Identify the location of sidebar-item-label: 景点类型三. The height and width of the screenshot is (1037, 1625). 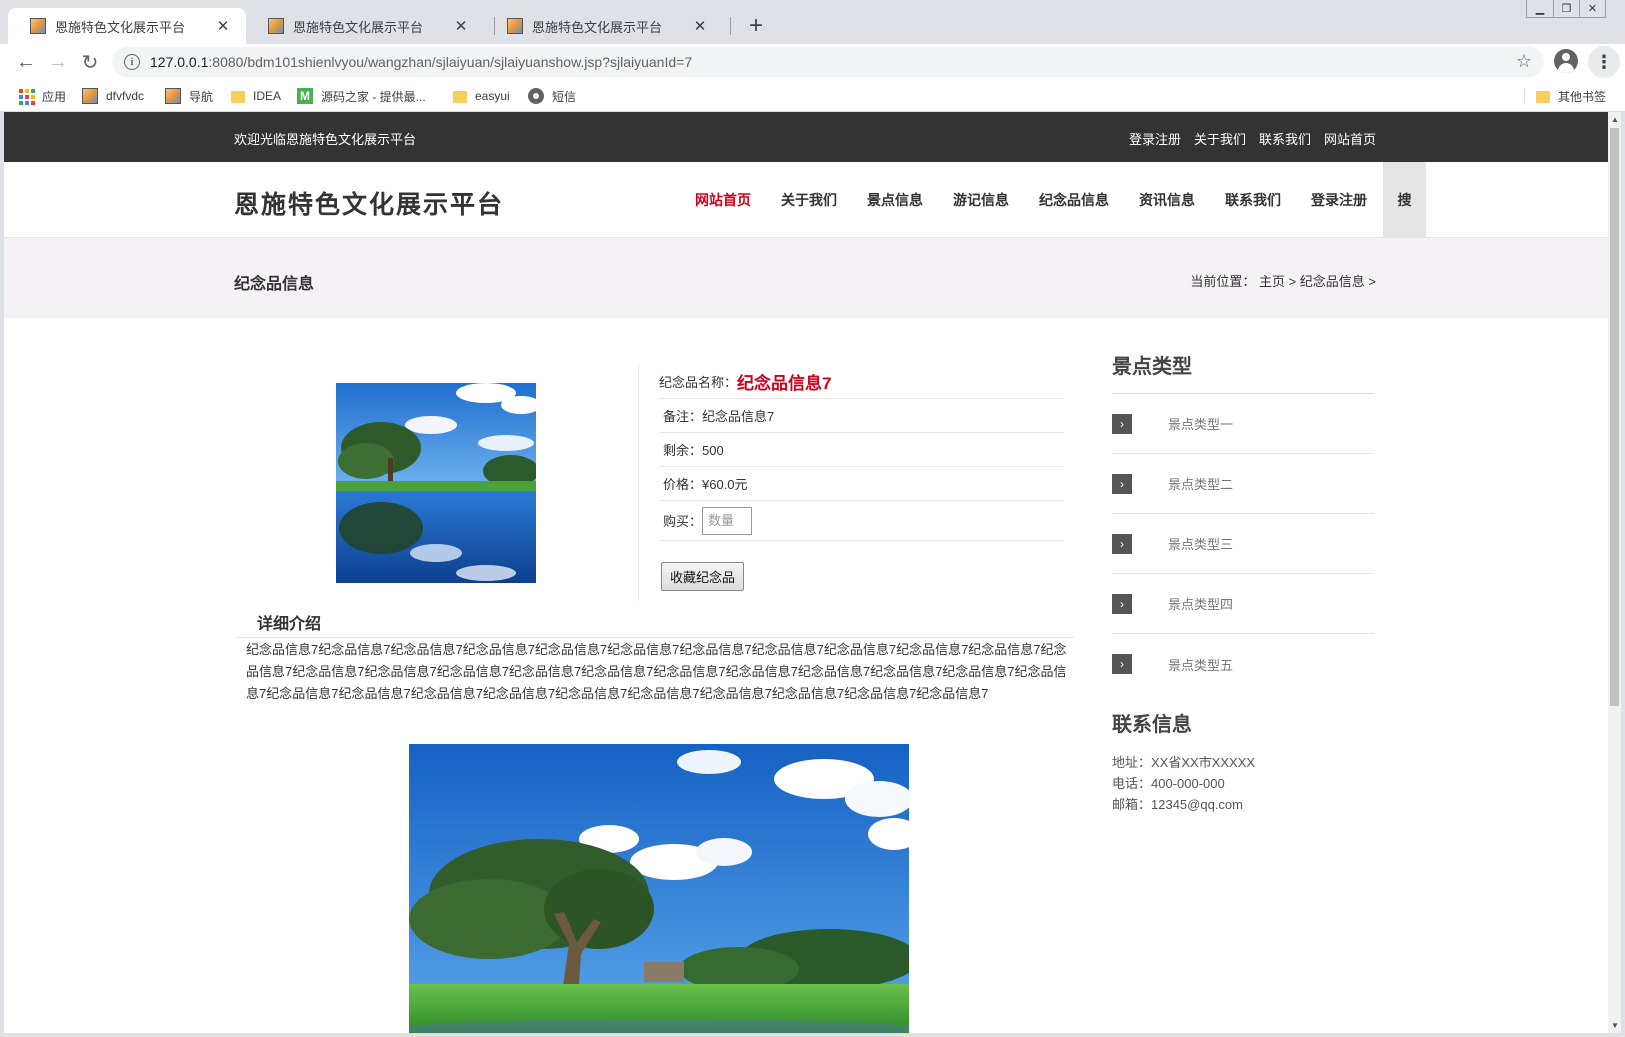
(1201, 544).